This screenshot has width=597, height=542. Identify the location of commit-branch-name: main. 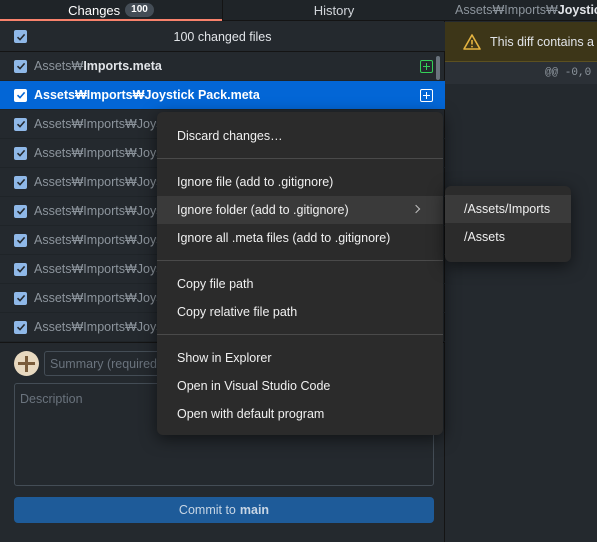
(254, 510).